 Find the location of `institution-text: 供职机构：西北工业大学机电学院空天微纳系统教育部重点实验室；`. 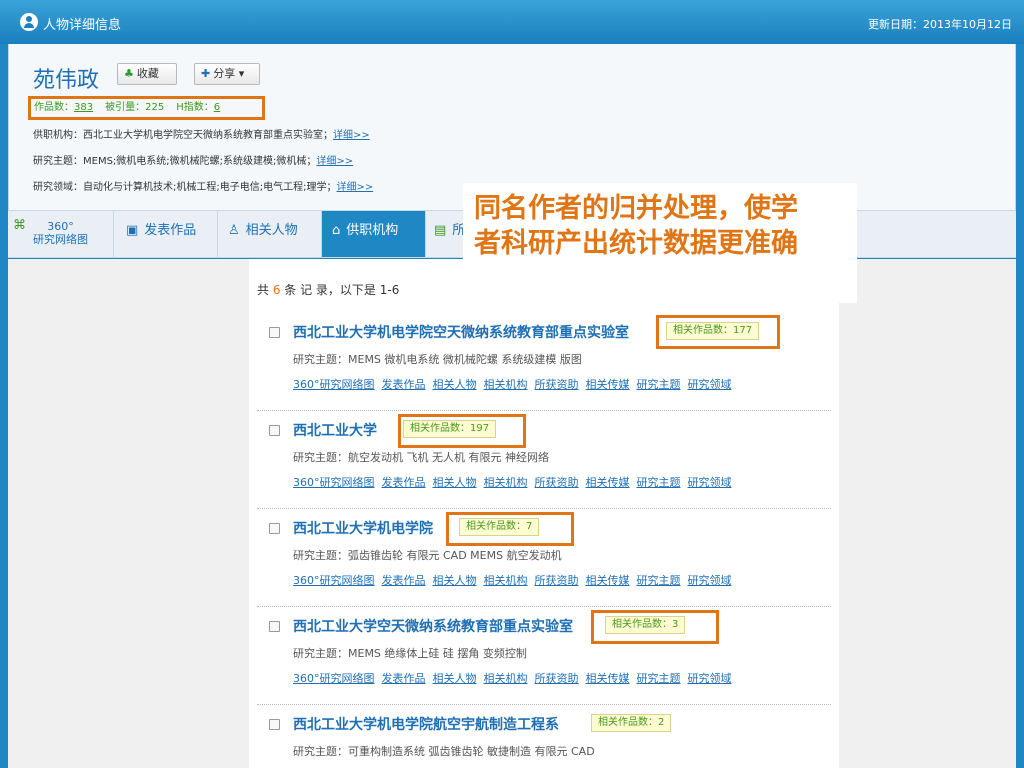

institution-text: 供职机构：西北工业大学机电学院空天微纳系统教育部重点实验室； is located at coordinates (183, 135).